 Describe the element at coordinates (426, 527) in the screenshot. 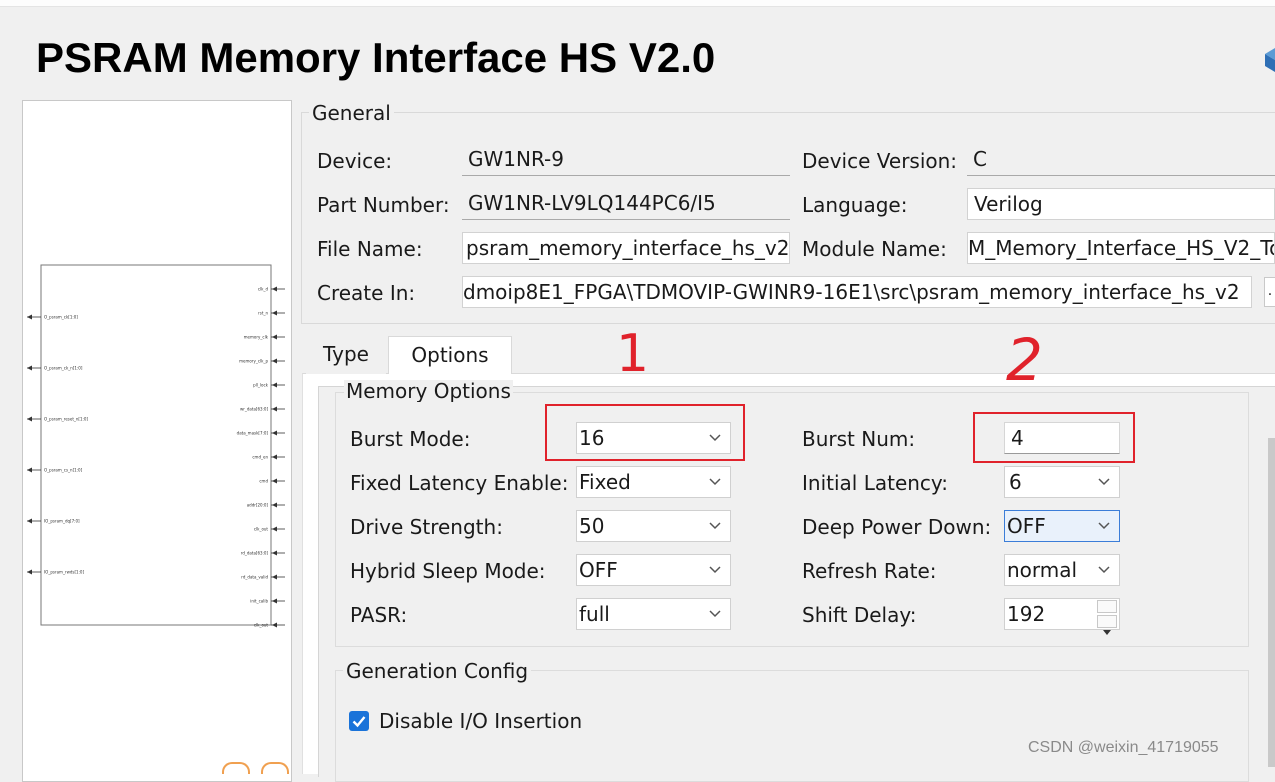

I see `drive-strength-label: Drive Strength:` at that location.